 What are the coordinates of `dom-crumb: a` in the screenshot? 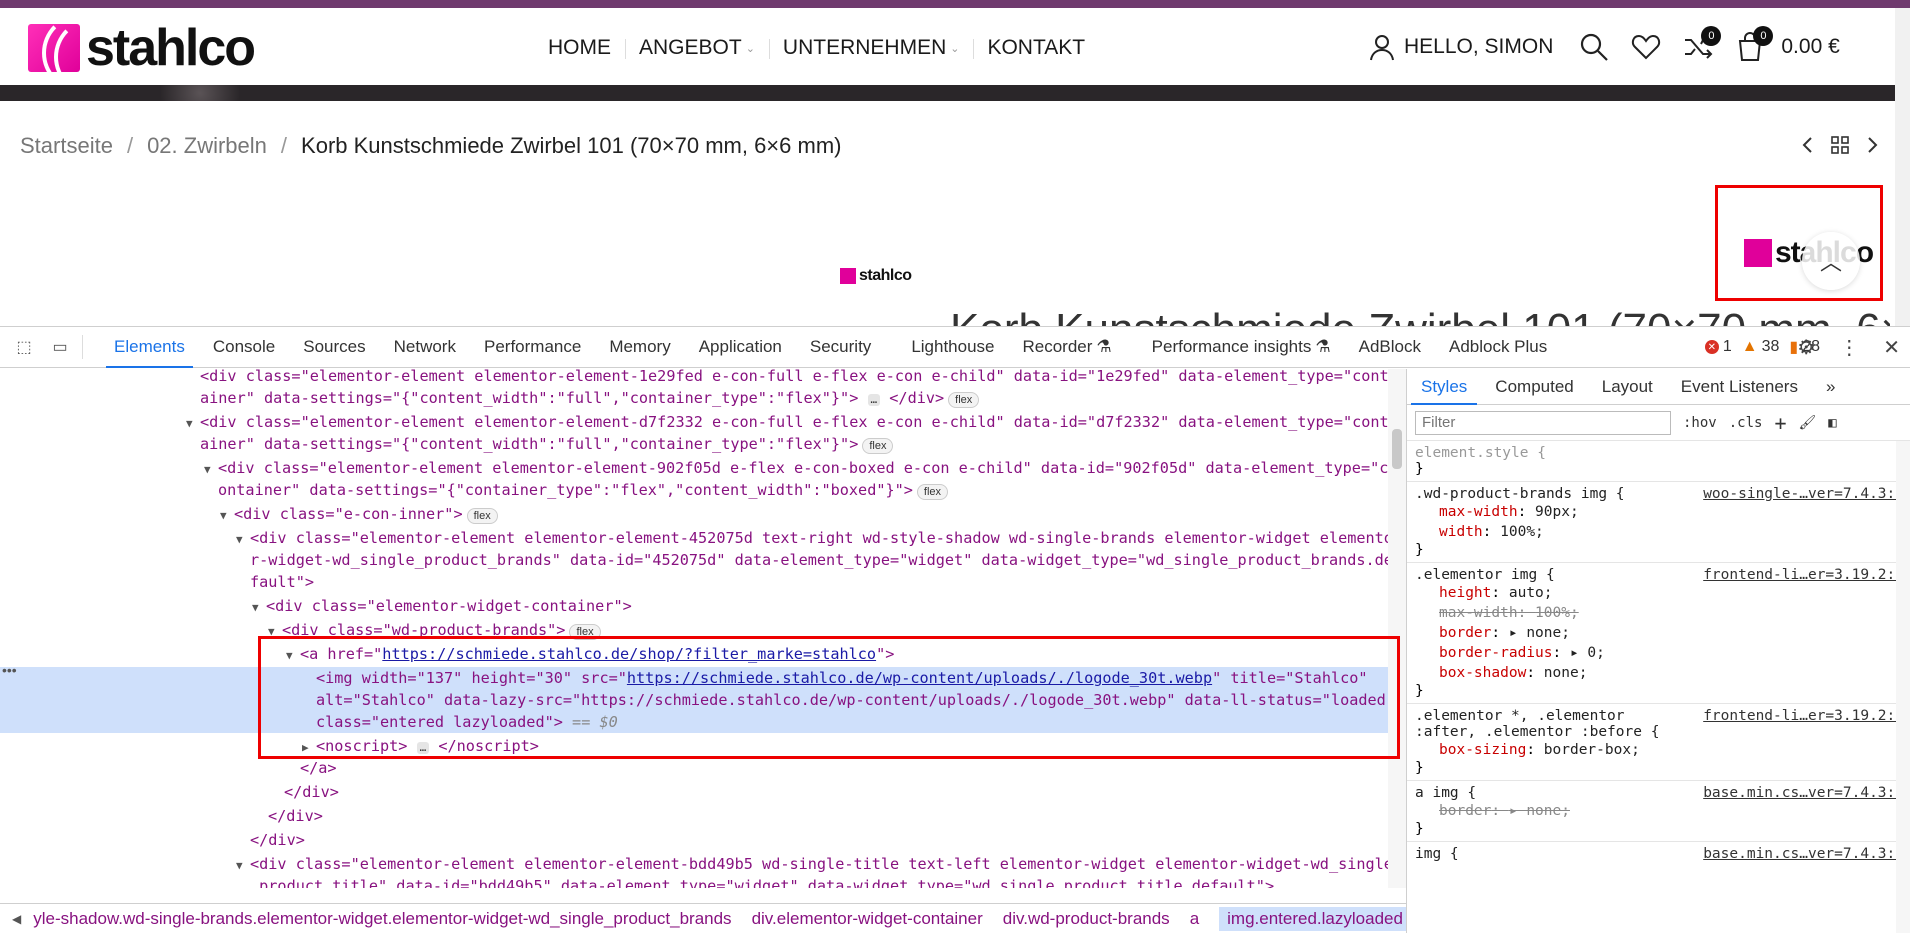 It's located at (1194, 919).